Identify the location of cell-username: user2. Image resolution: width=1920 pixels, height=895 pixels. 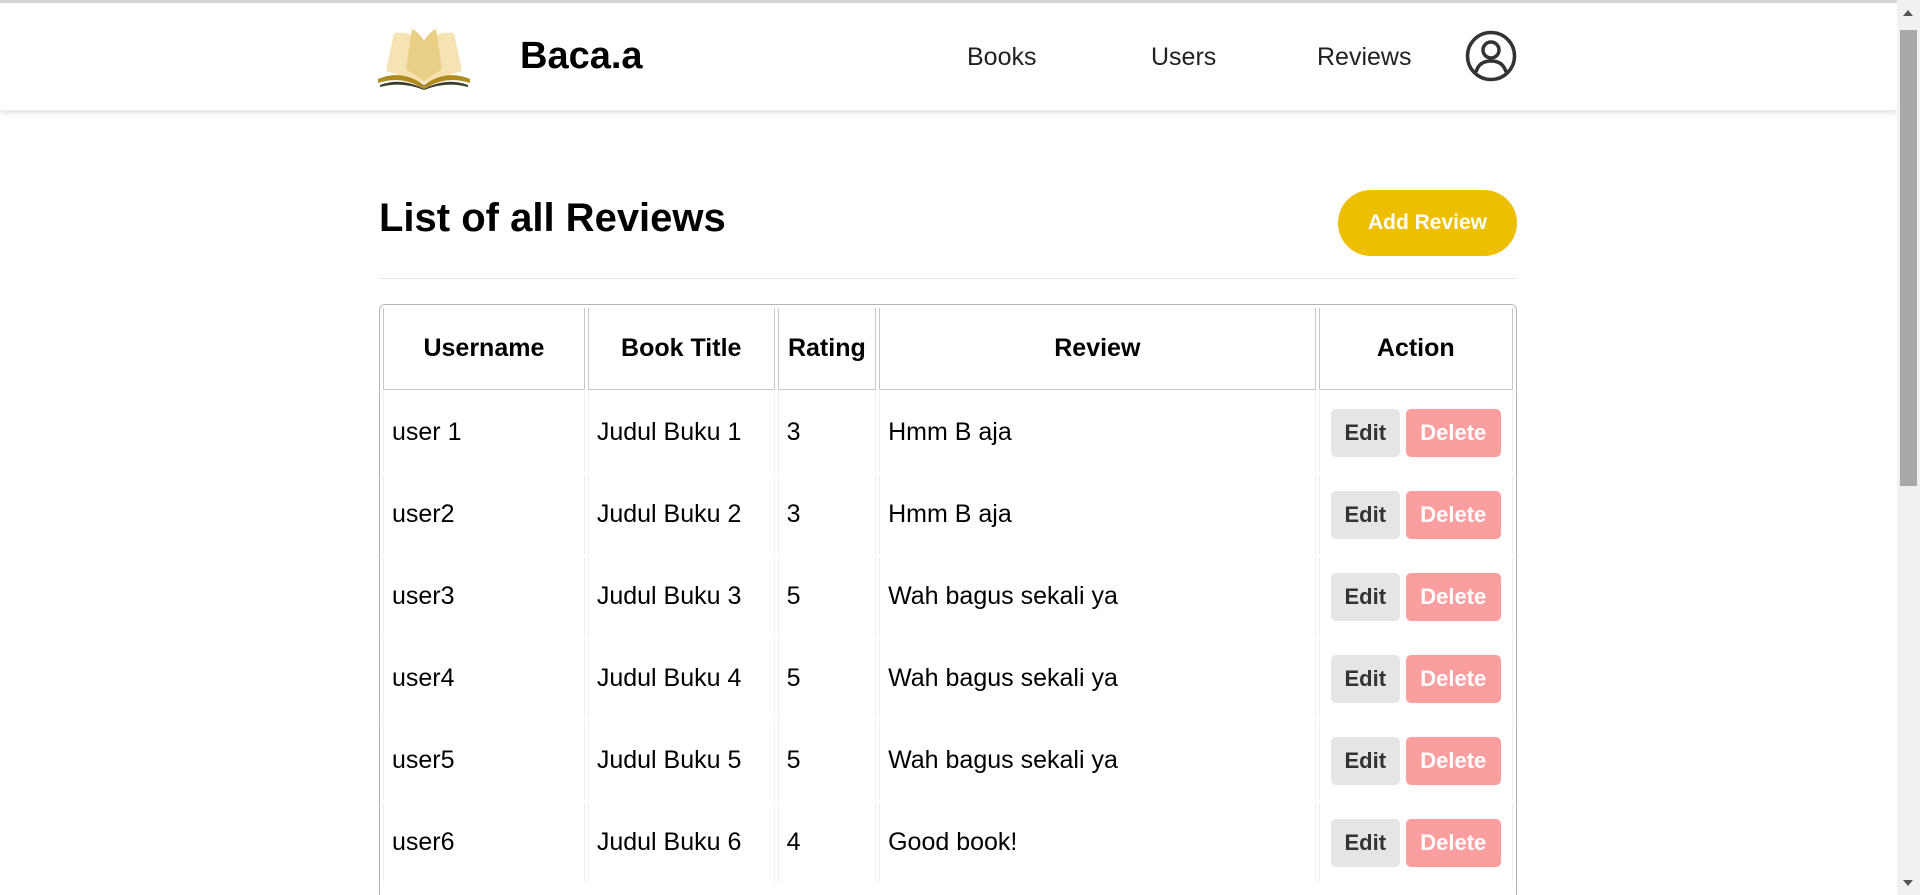
(484, 514).